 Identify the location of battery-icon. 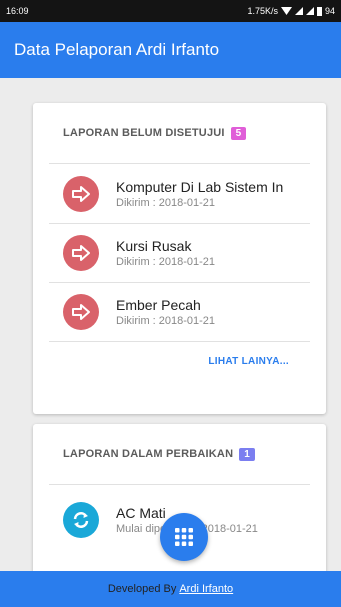
(319, 11).